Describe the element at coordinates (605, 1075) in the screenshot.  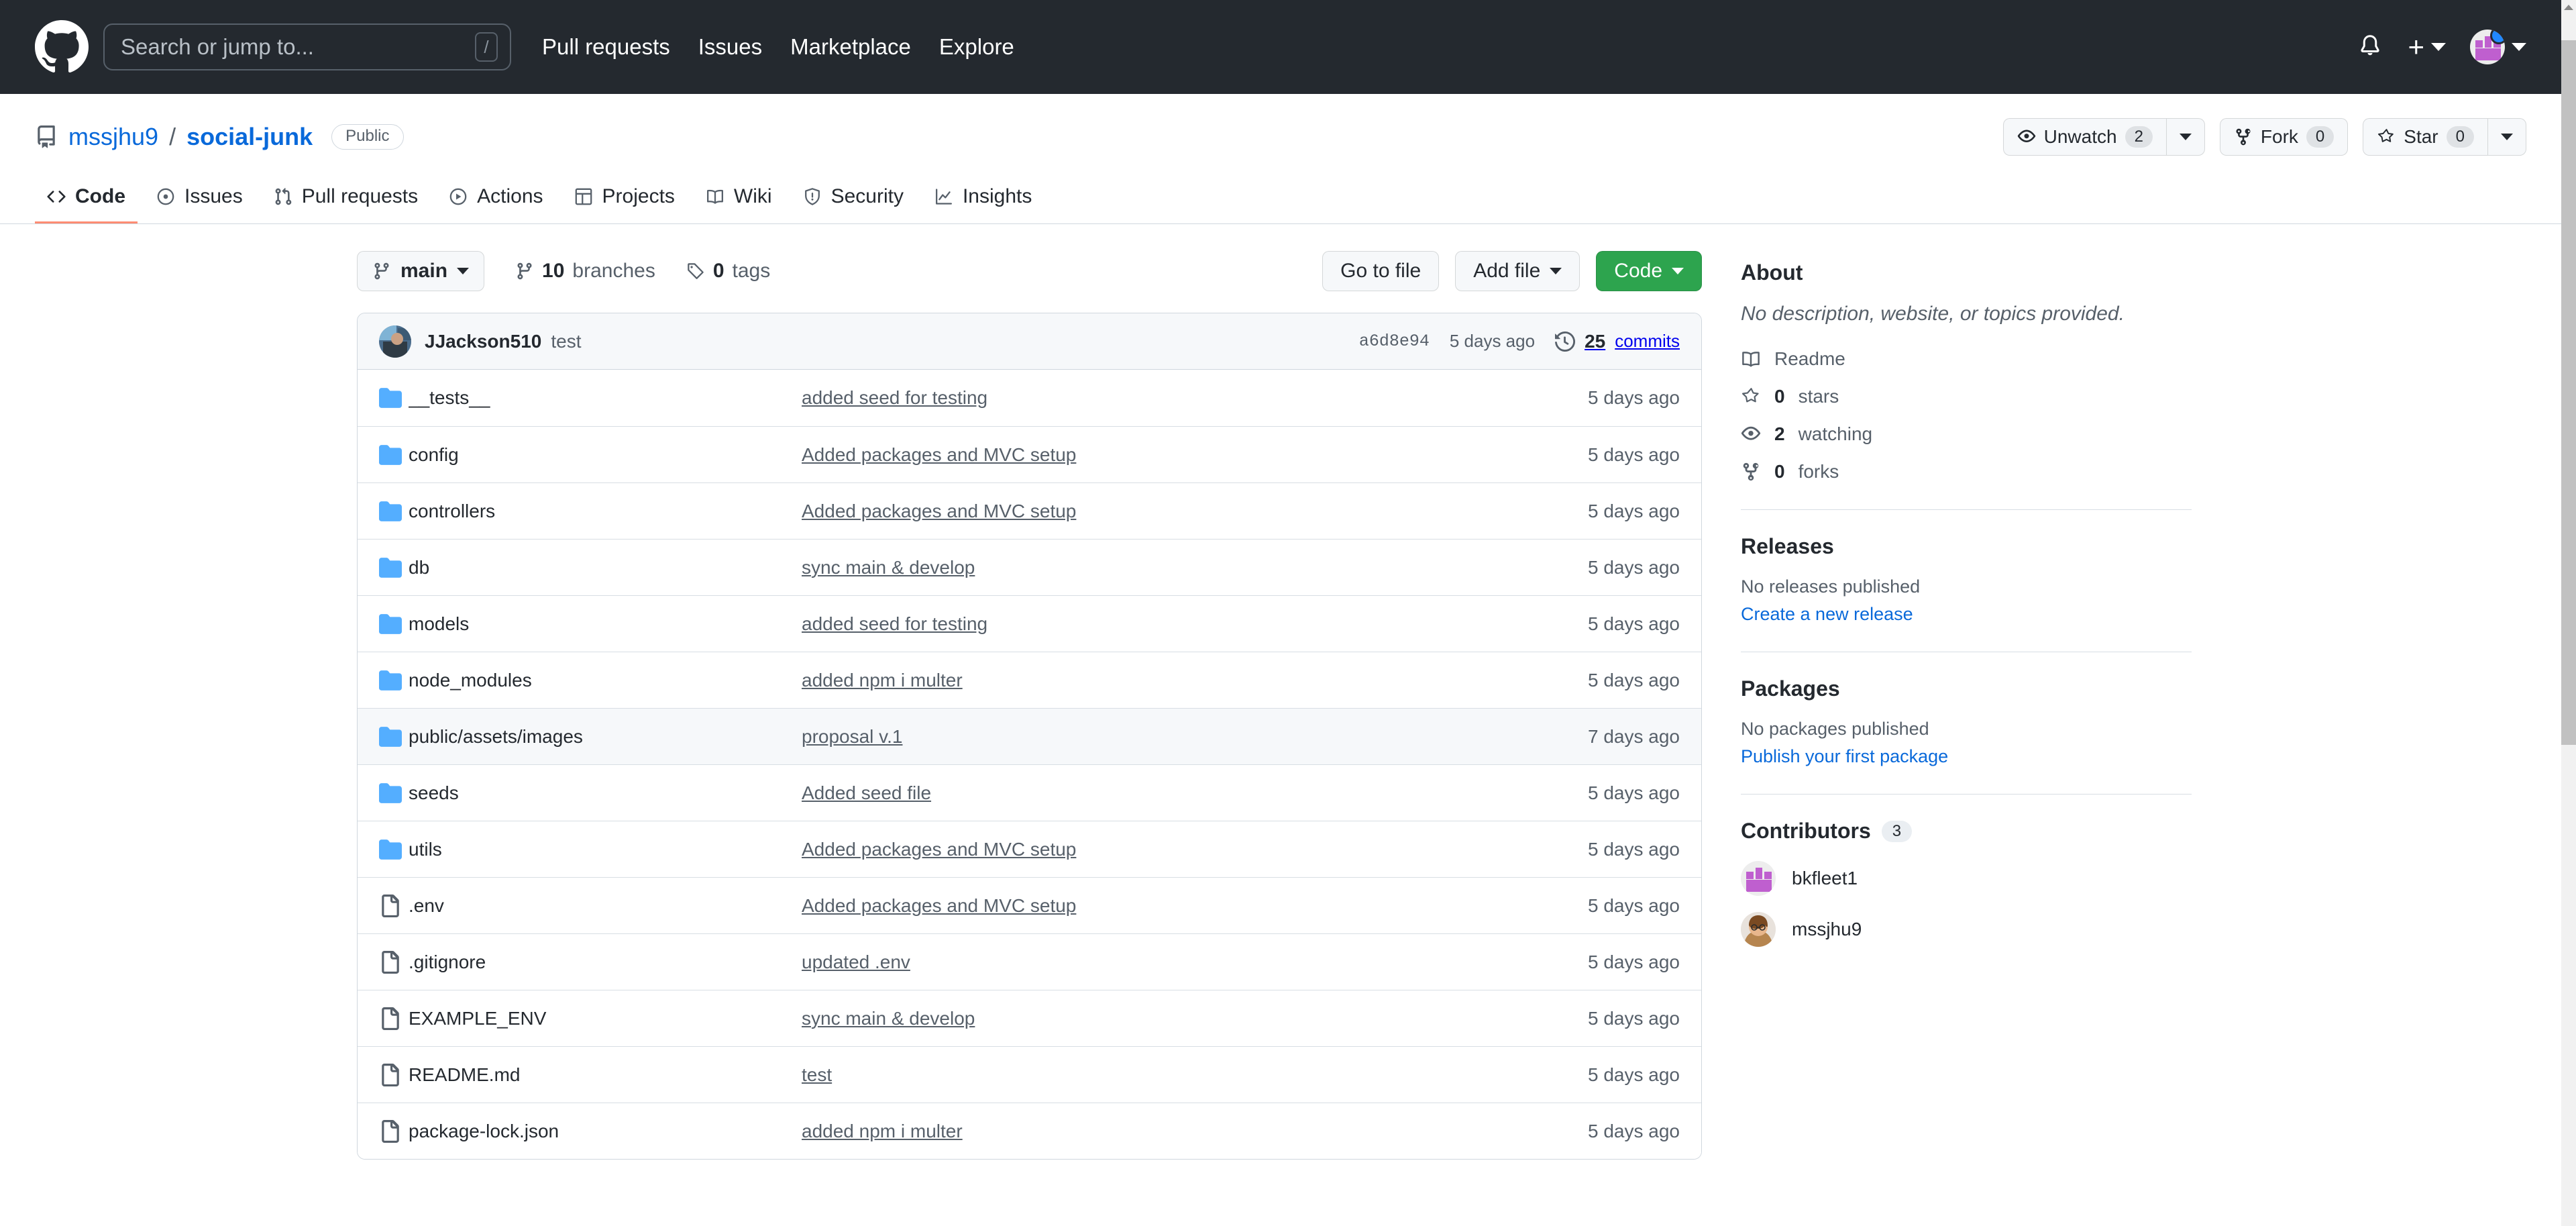
I see `file-name-link: README.md` at that location.